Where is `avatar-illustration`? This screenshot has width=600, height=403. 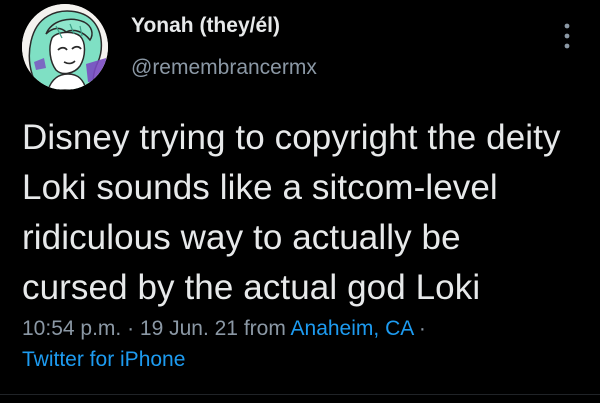
avatar-illustration is located at coordinates (65, 47).